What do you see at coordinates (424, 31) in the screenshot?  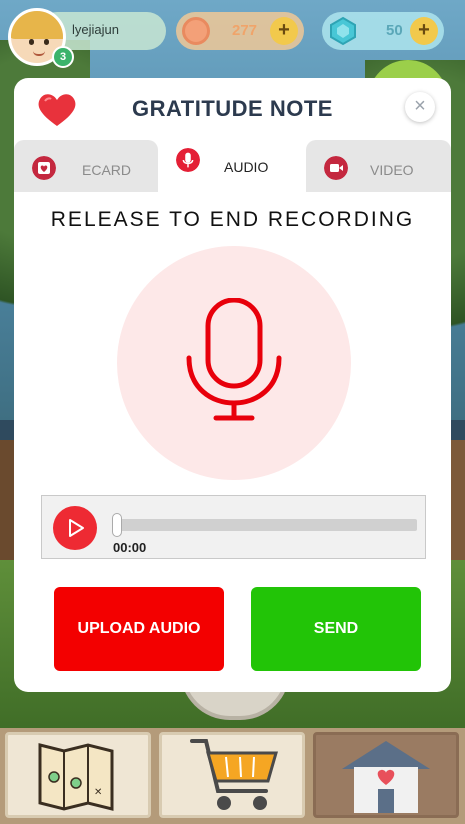 I see `add-gems-button: +` at bounding box center [424, 31].